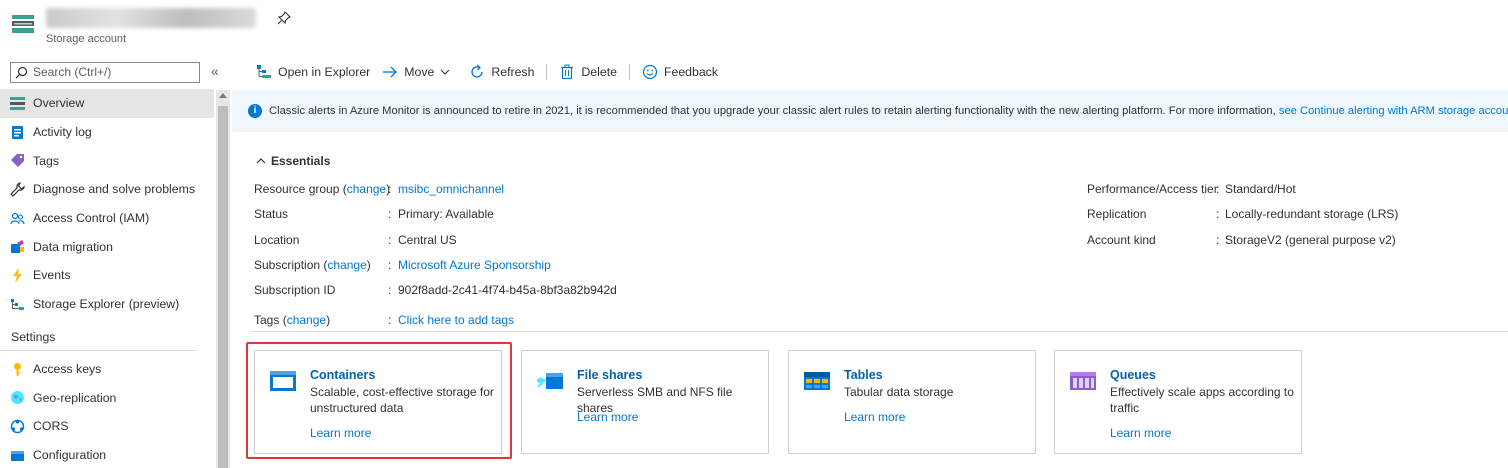 This screenshot has height=468, width=1508. What do you see at coordinates (456, 320) in the screenshot?
I see `add-tags-link: Click here to add tags` at bounding box center [456, 320].